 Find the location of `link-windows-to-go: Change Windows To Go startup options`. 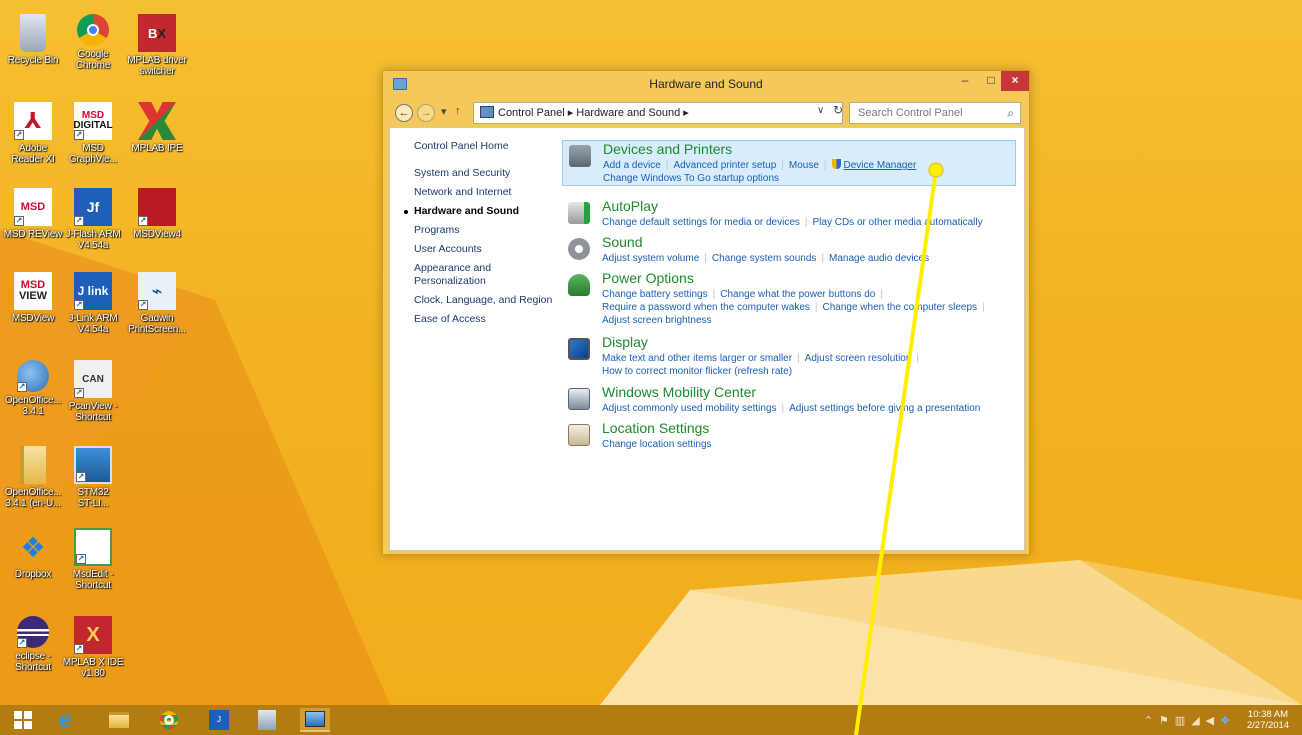

link-windows-to-go: Change Windows To Go startup options is located at coordinates (808, 178).